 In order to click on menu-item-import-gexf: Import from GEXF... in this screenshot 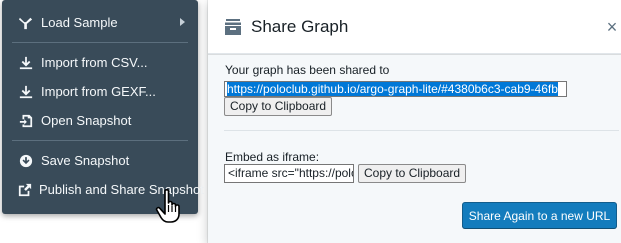, I will do `click(100, 91)`.